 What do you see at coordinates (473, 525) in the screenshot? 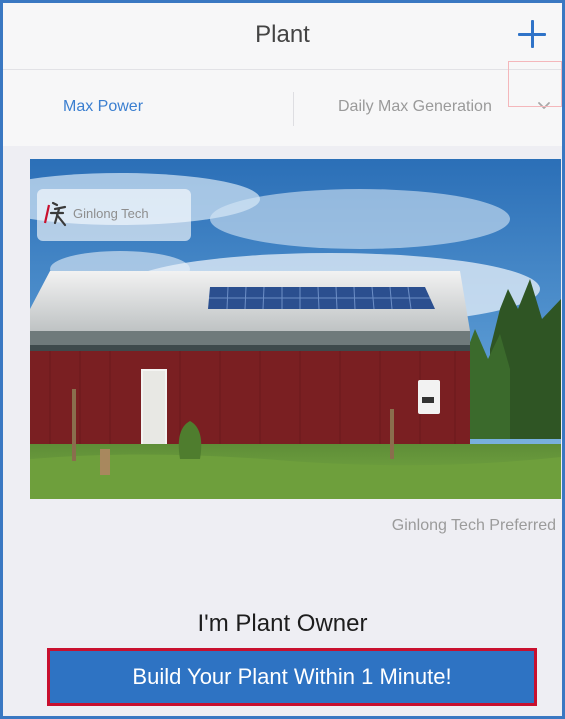
I see `photo-caption: Ginlong Tech Preferred` at bounding box center [473, 525].